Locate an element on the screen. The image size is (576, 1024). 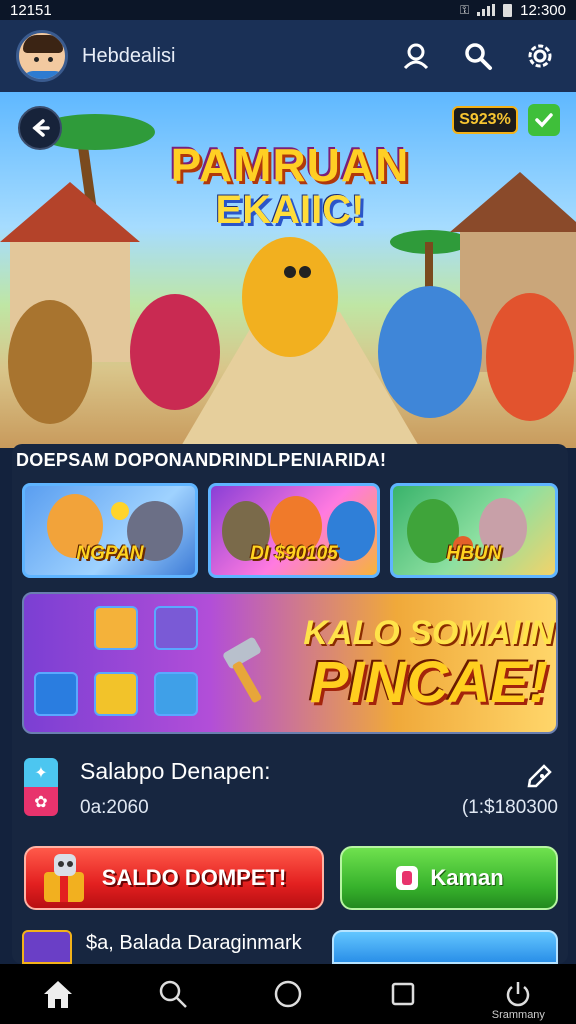
hero-title: PAMRUAN EKAIIC! is located at coordinates (290, 185).